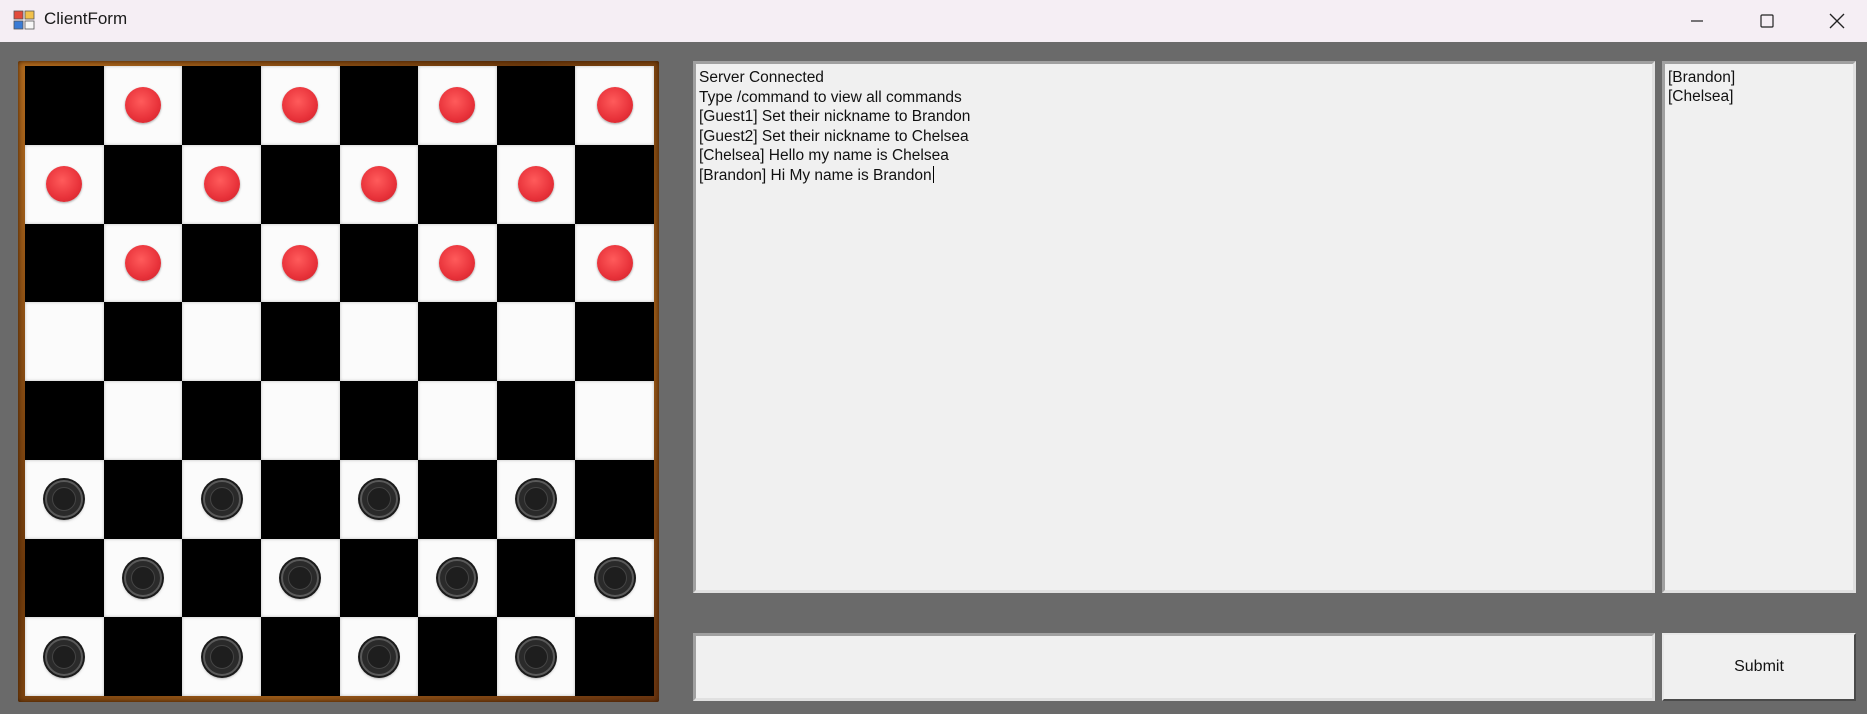  What do you see at coordinates (64, 578) in the screenshot?
I see `board-square-r6-c0` at bounding box center [64, 578].